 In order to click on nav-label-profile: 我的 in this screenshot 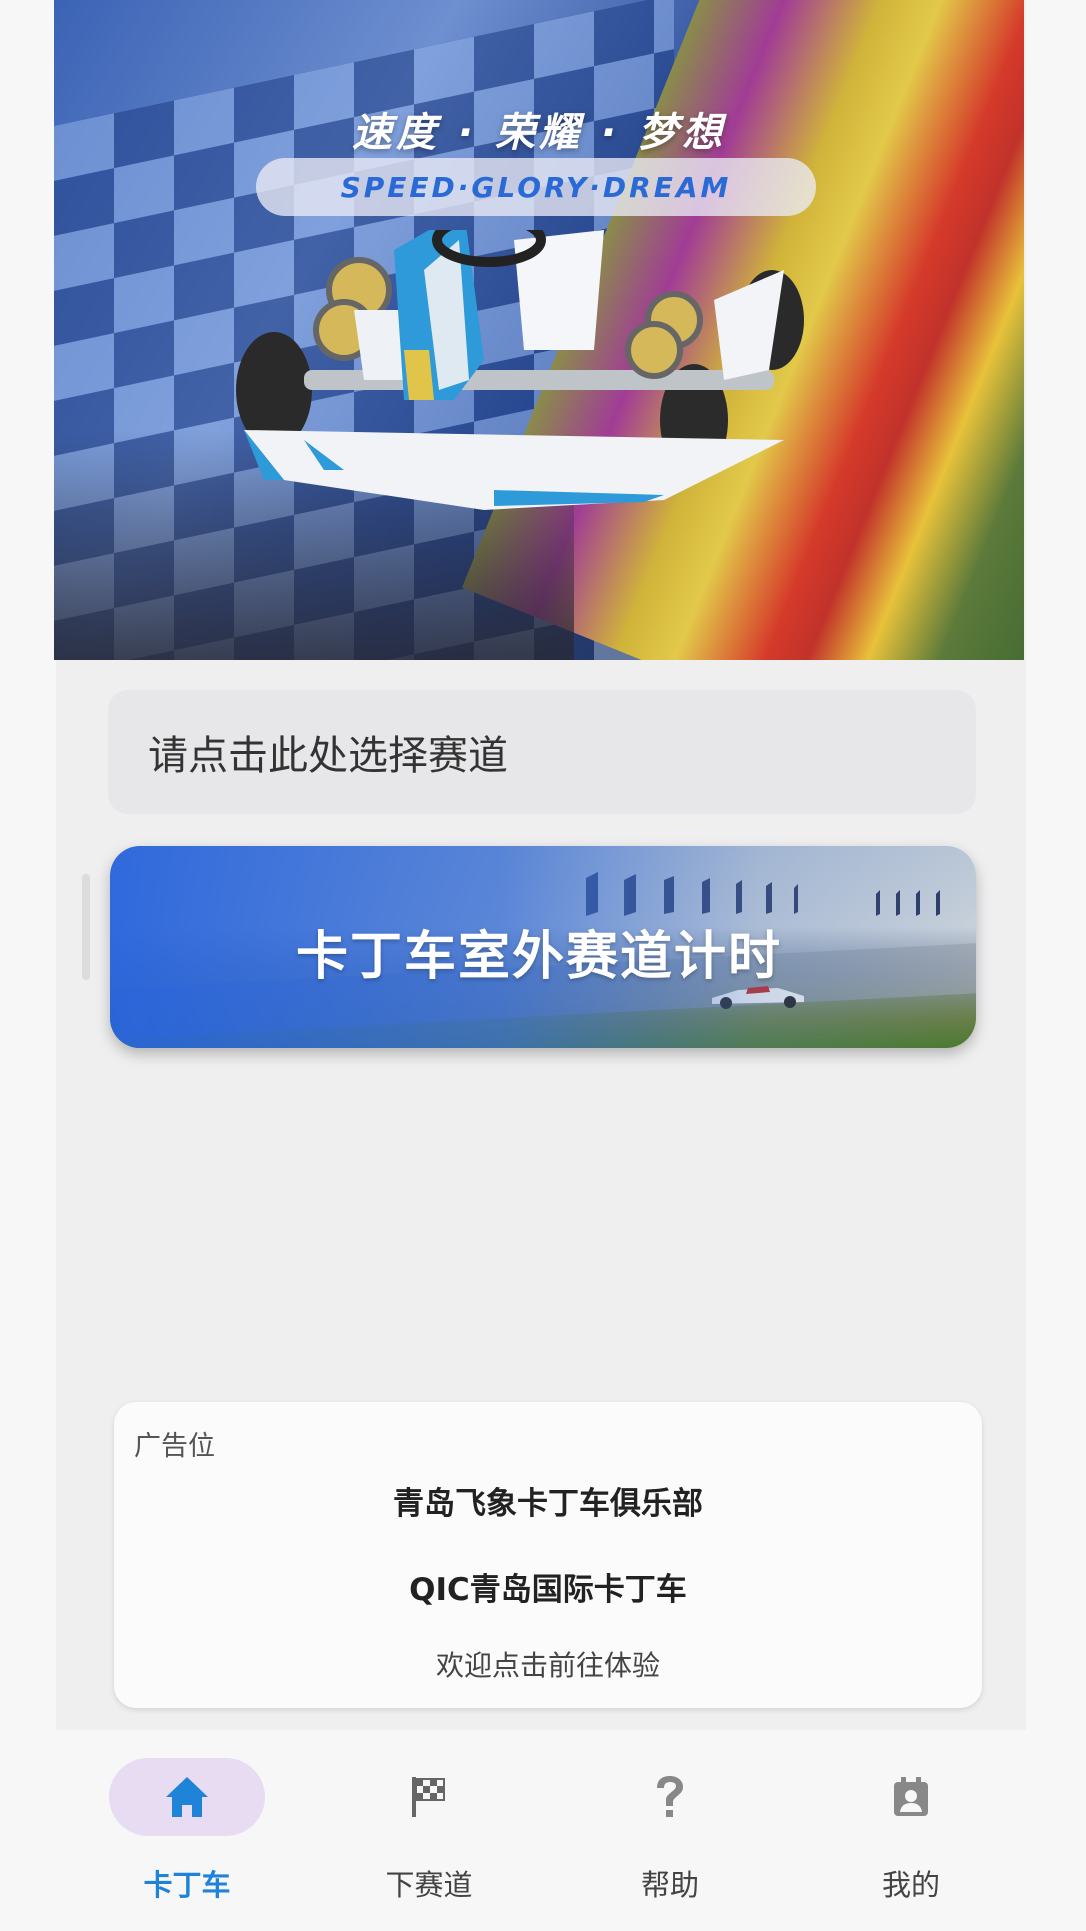, I will do `click(910, 1885)`.